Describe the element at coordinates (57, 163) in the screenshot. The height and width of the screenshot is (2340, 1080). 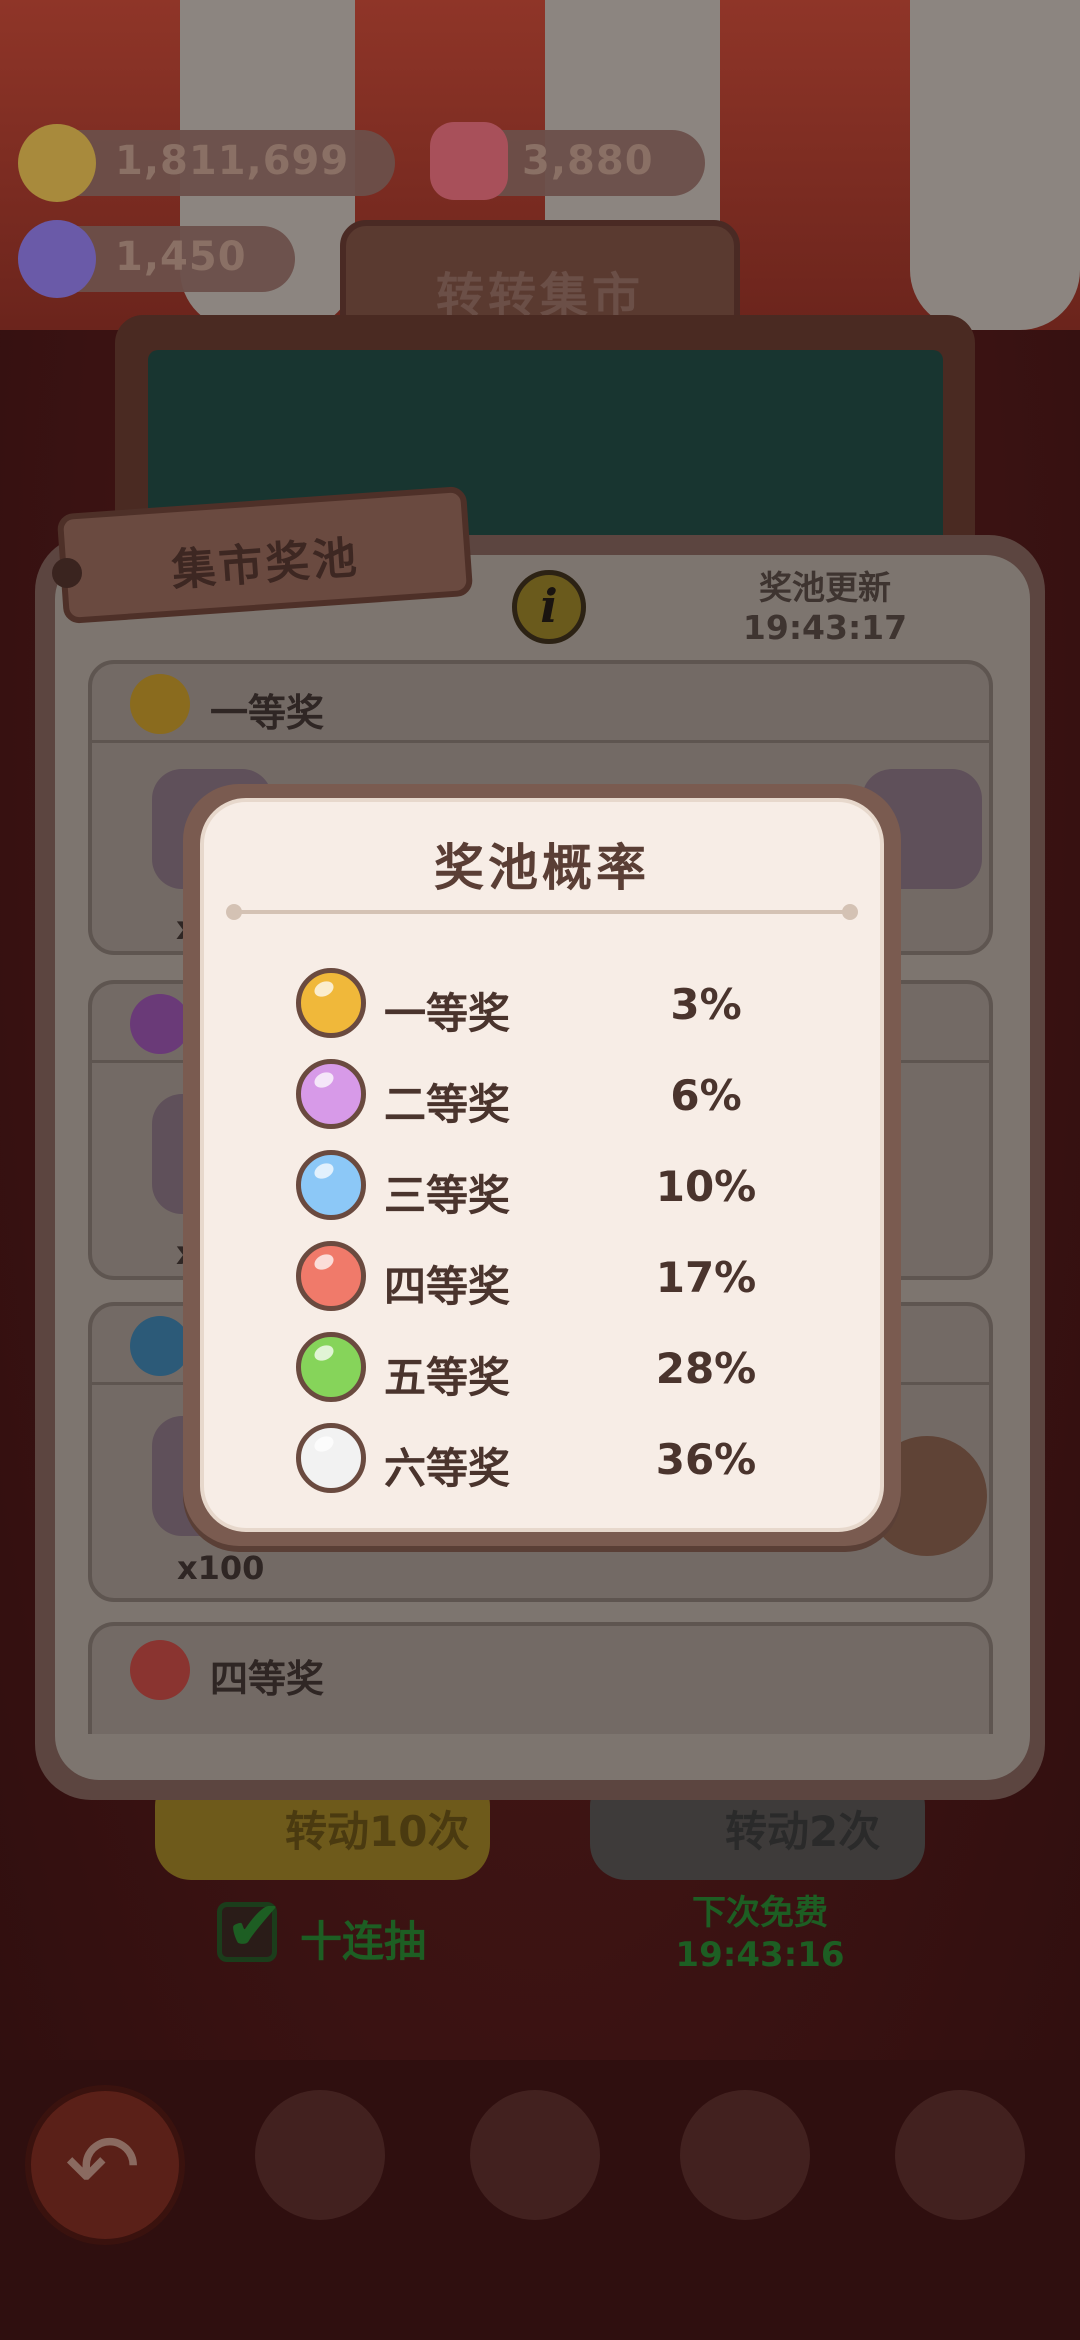
I see `coin-icon` at that location.